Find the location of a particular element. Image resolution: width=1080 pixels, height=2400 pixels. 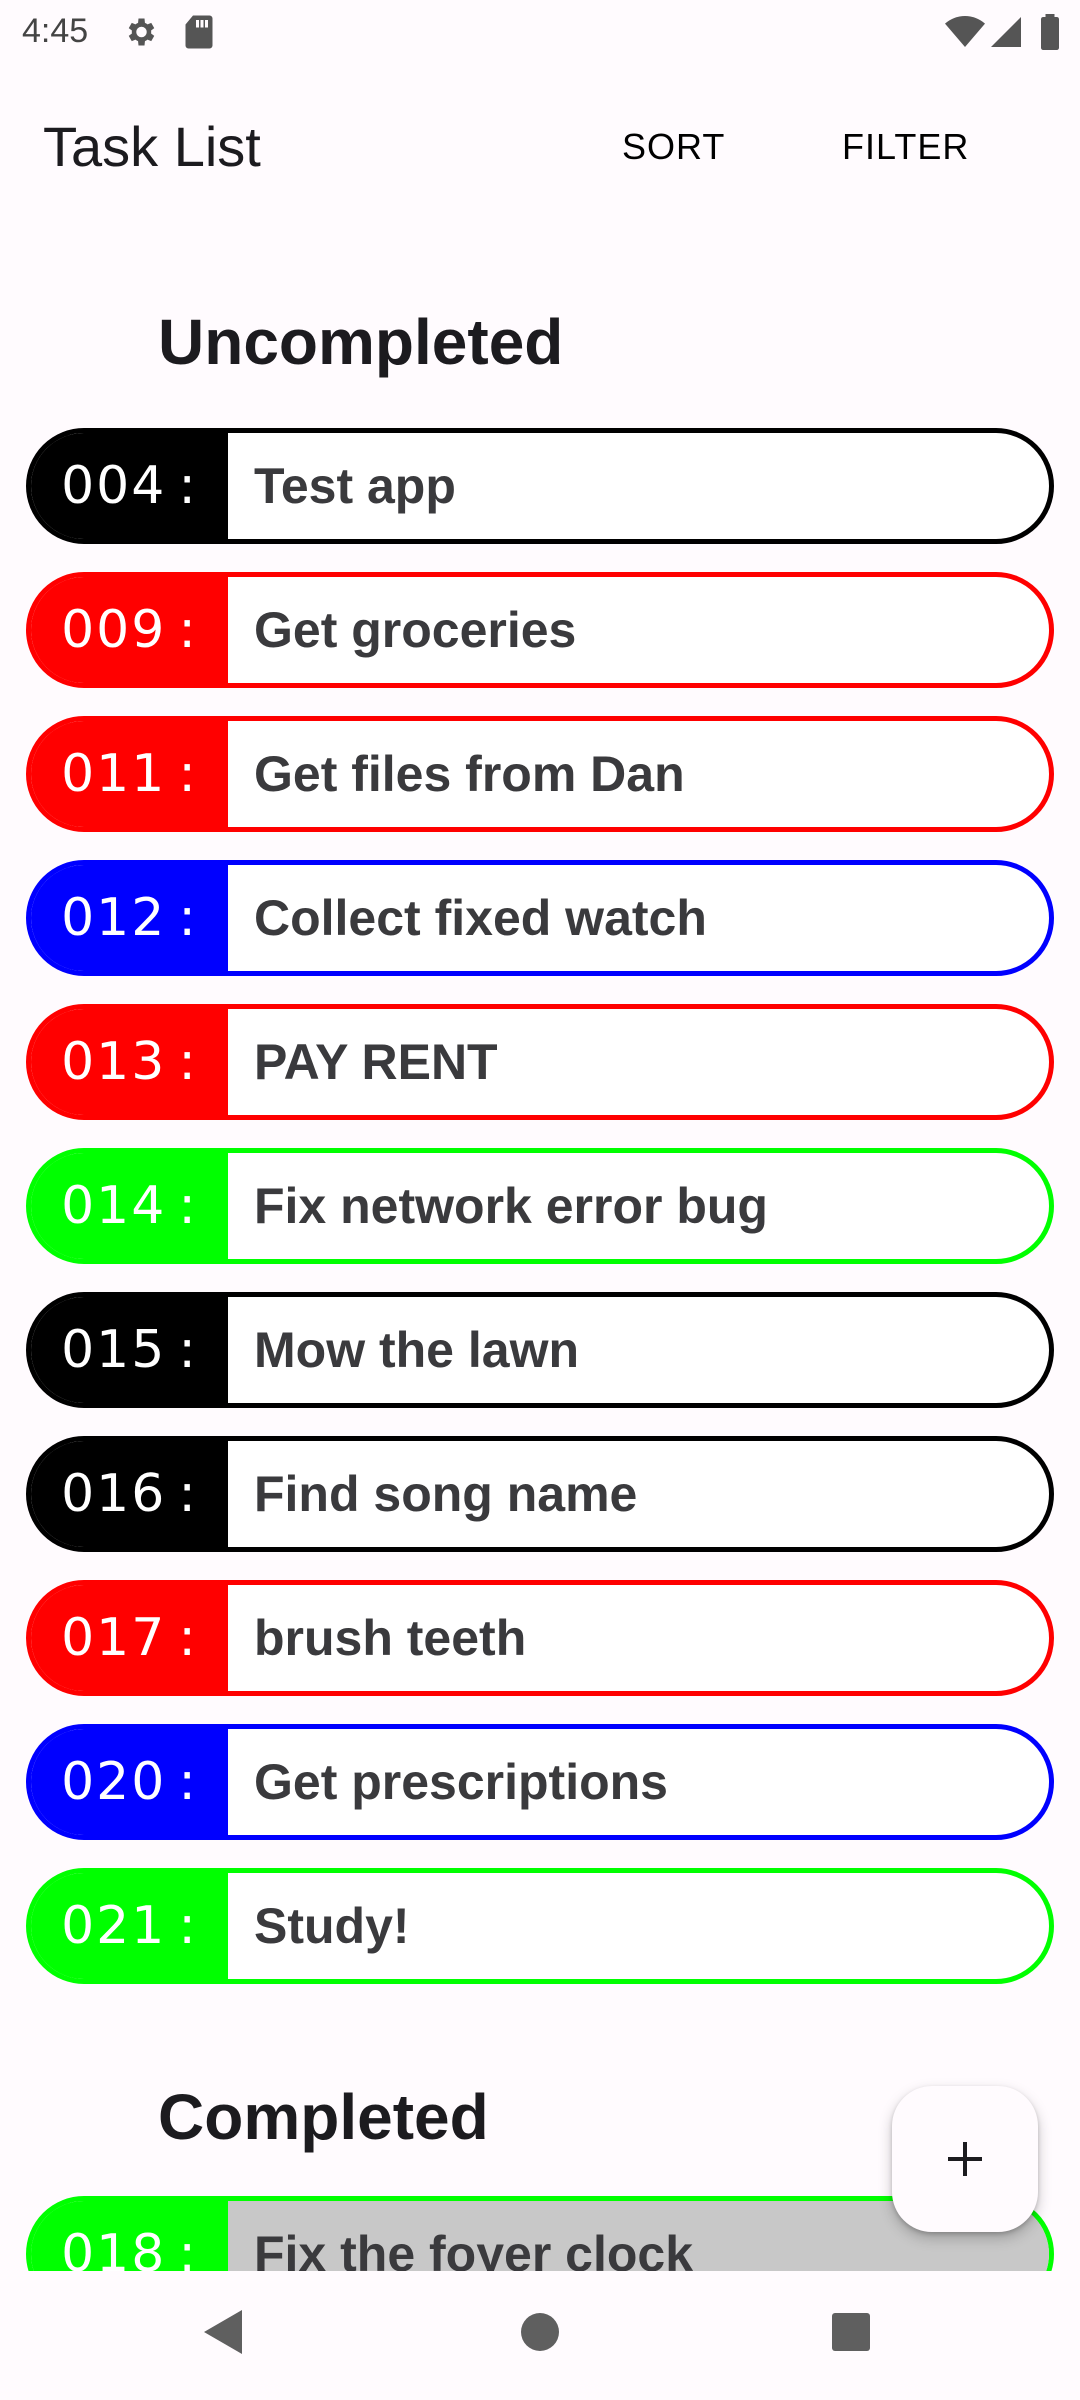

task-id-badge: 020: is located at coordinates (129, 1782).